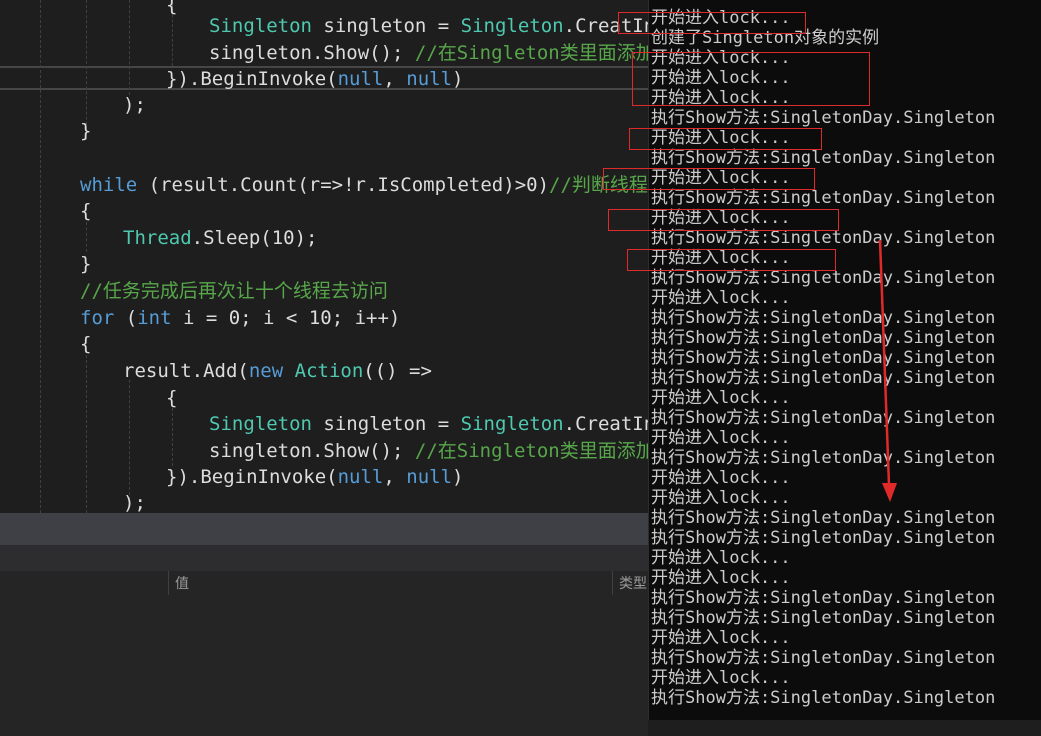  Describe the element at coordinates (186, 371) in the screenshot. I see `code-token: result.Add(` at that location.